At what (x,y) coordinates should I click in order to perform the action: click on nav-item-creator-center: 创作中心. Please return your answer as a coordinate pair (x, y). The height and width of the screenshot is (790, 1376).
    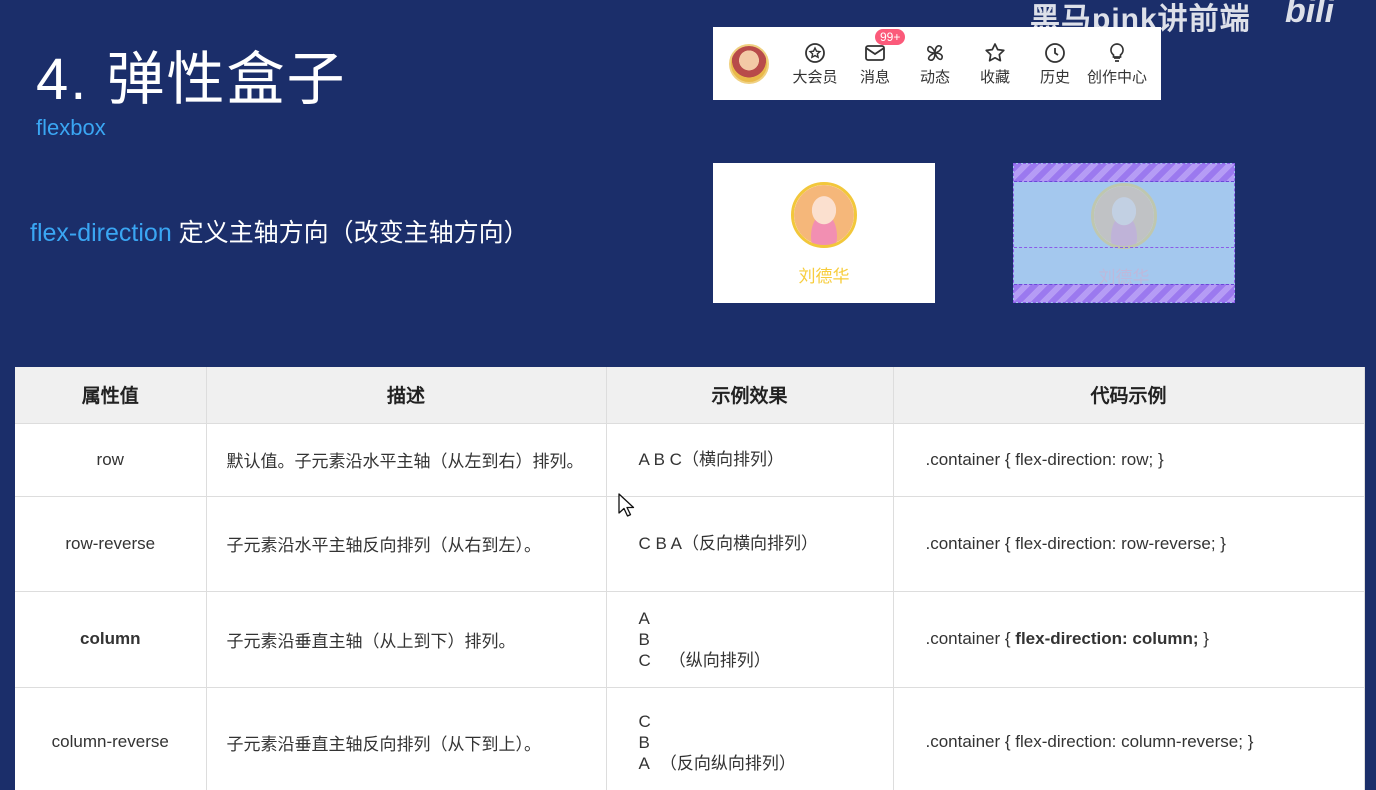
    Looking at the image, I should click on (1117, 64).